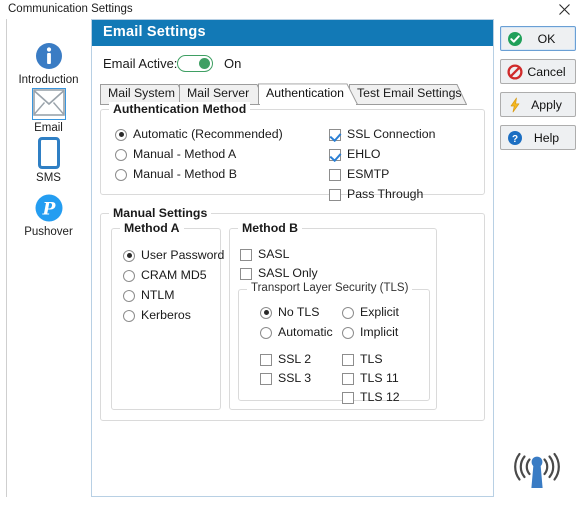 Image resolution: width=581 pixels, height=515 pixels. I want to click on cancel-button: Cancel, so click(538, 71).